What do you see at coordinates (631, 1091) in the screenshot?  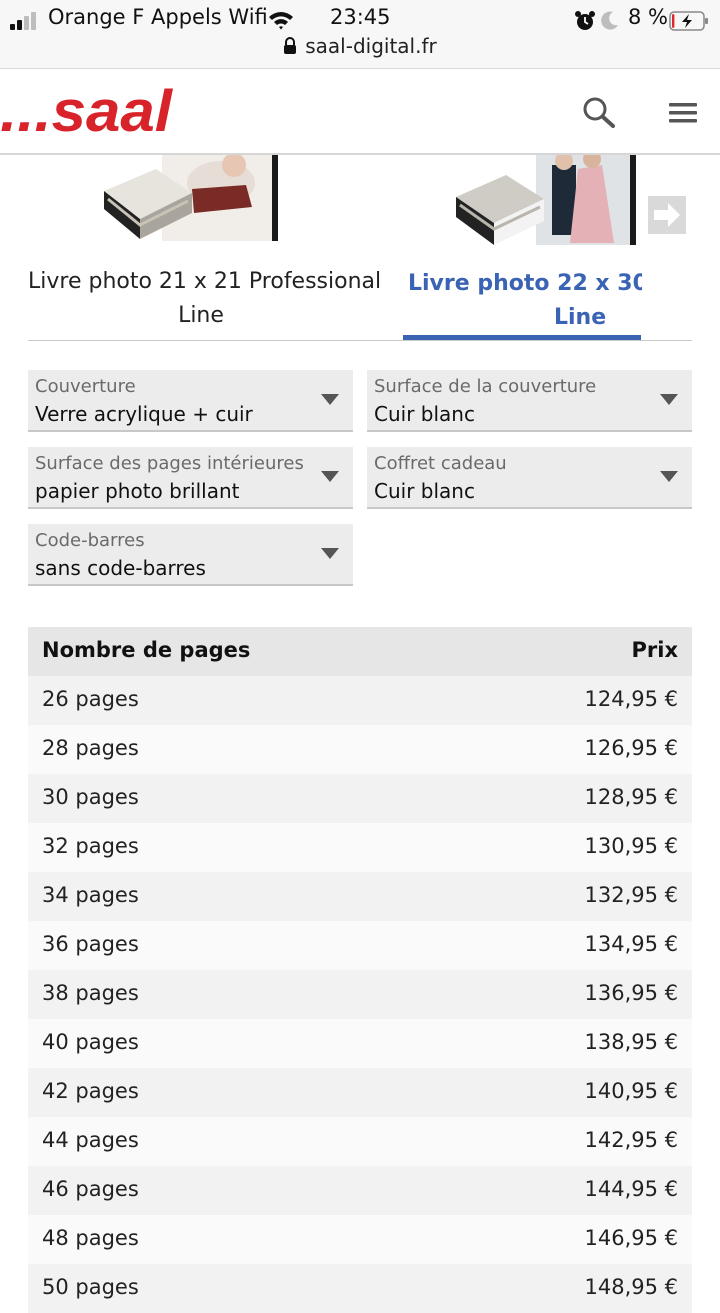 I see `price-cell: 140,95 €` at bounding box center [631, 1091].